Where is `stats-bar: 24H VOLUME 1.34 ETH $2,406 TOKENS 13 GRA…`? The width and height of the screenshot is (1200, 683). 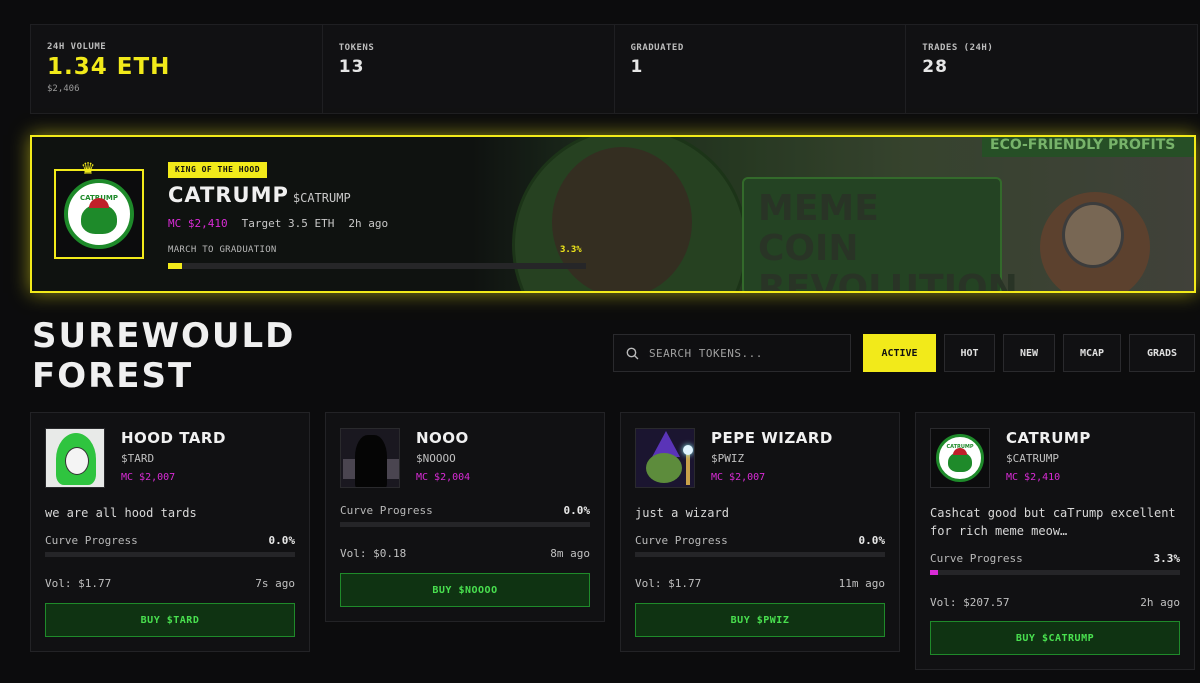 stats-bar: 24H VOLUME 1.34 ETH $2,406 TOKENS 13 GRA… is located at coordinates (614, 69).